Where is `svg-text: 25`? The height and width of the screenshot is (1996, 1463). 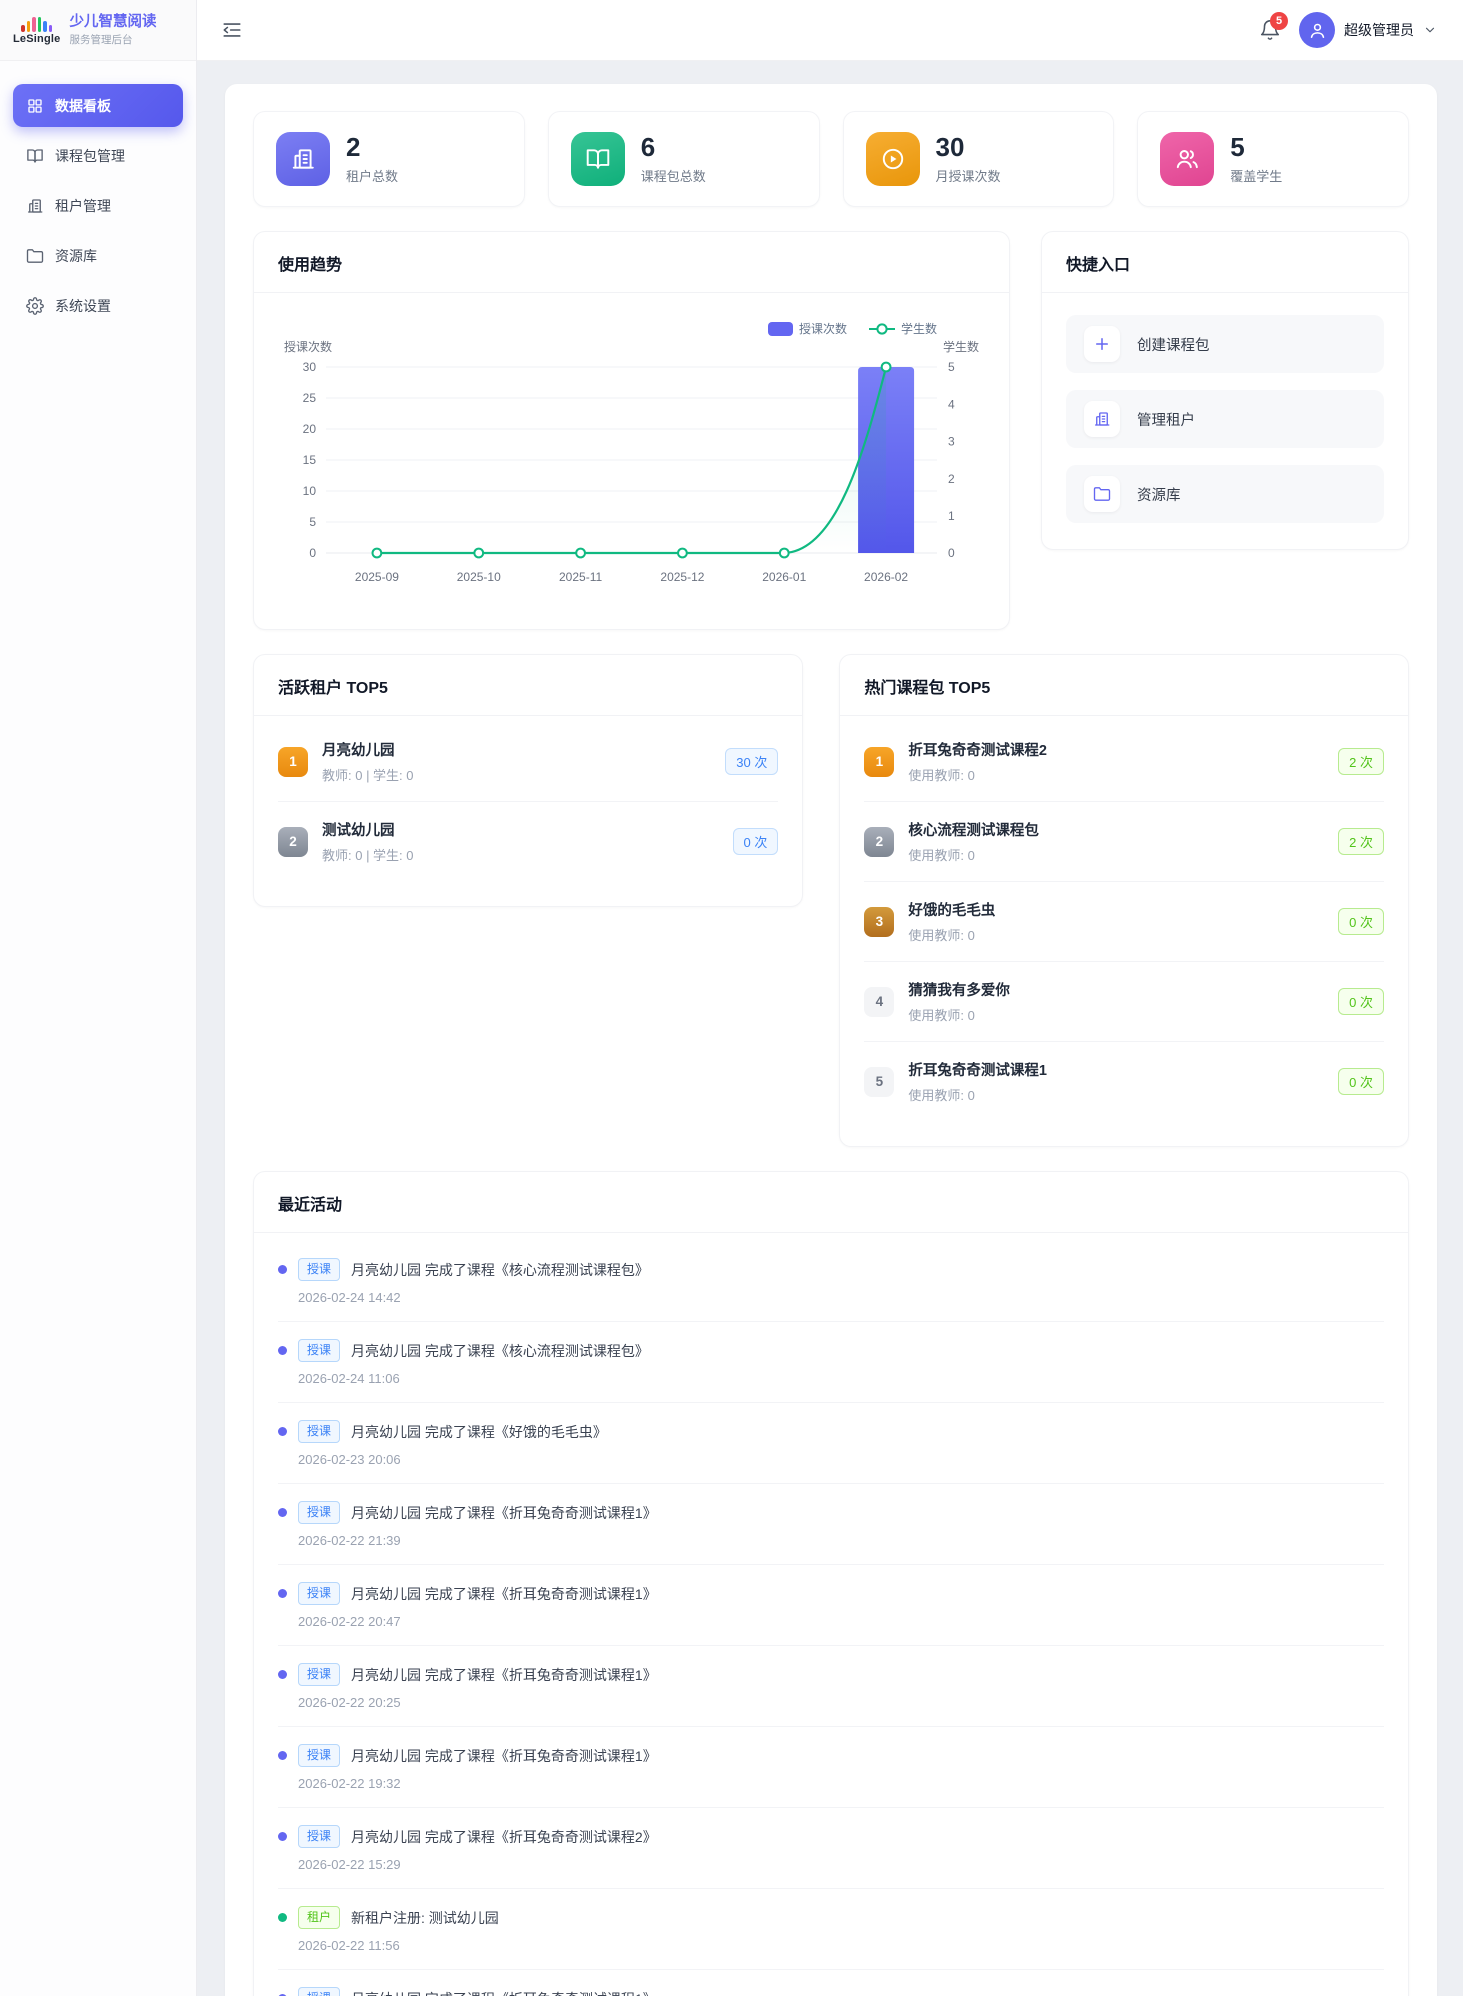 svg-text: 25 is located at coordinates (310, 398).